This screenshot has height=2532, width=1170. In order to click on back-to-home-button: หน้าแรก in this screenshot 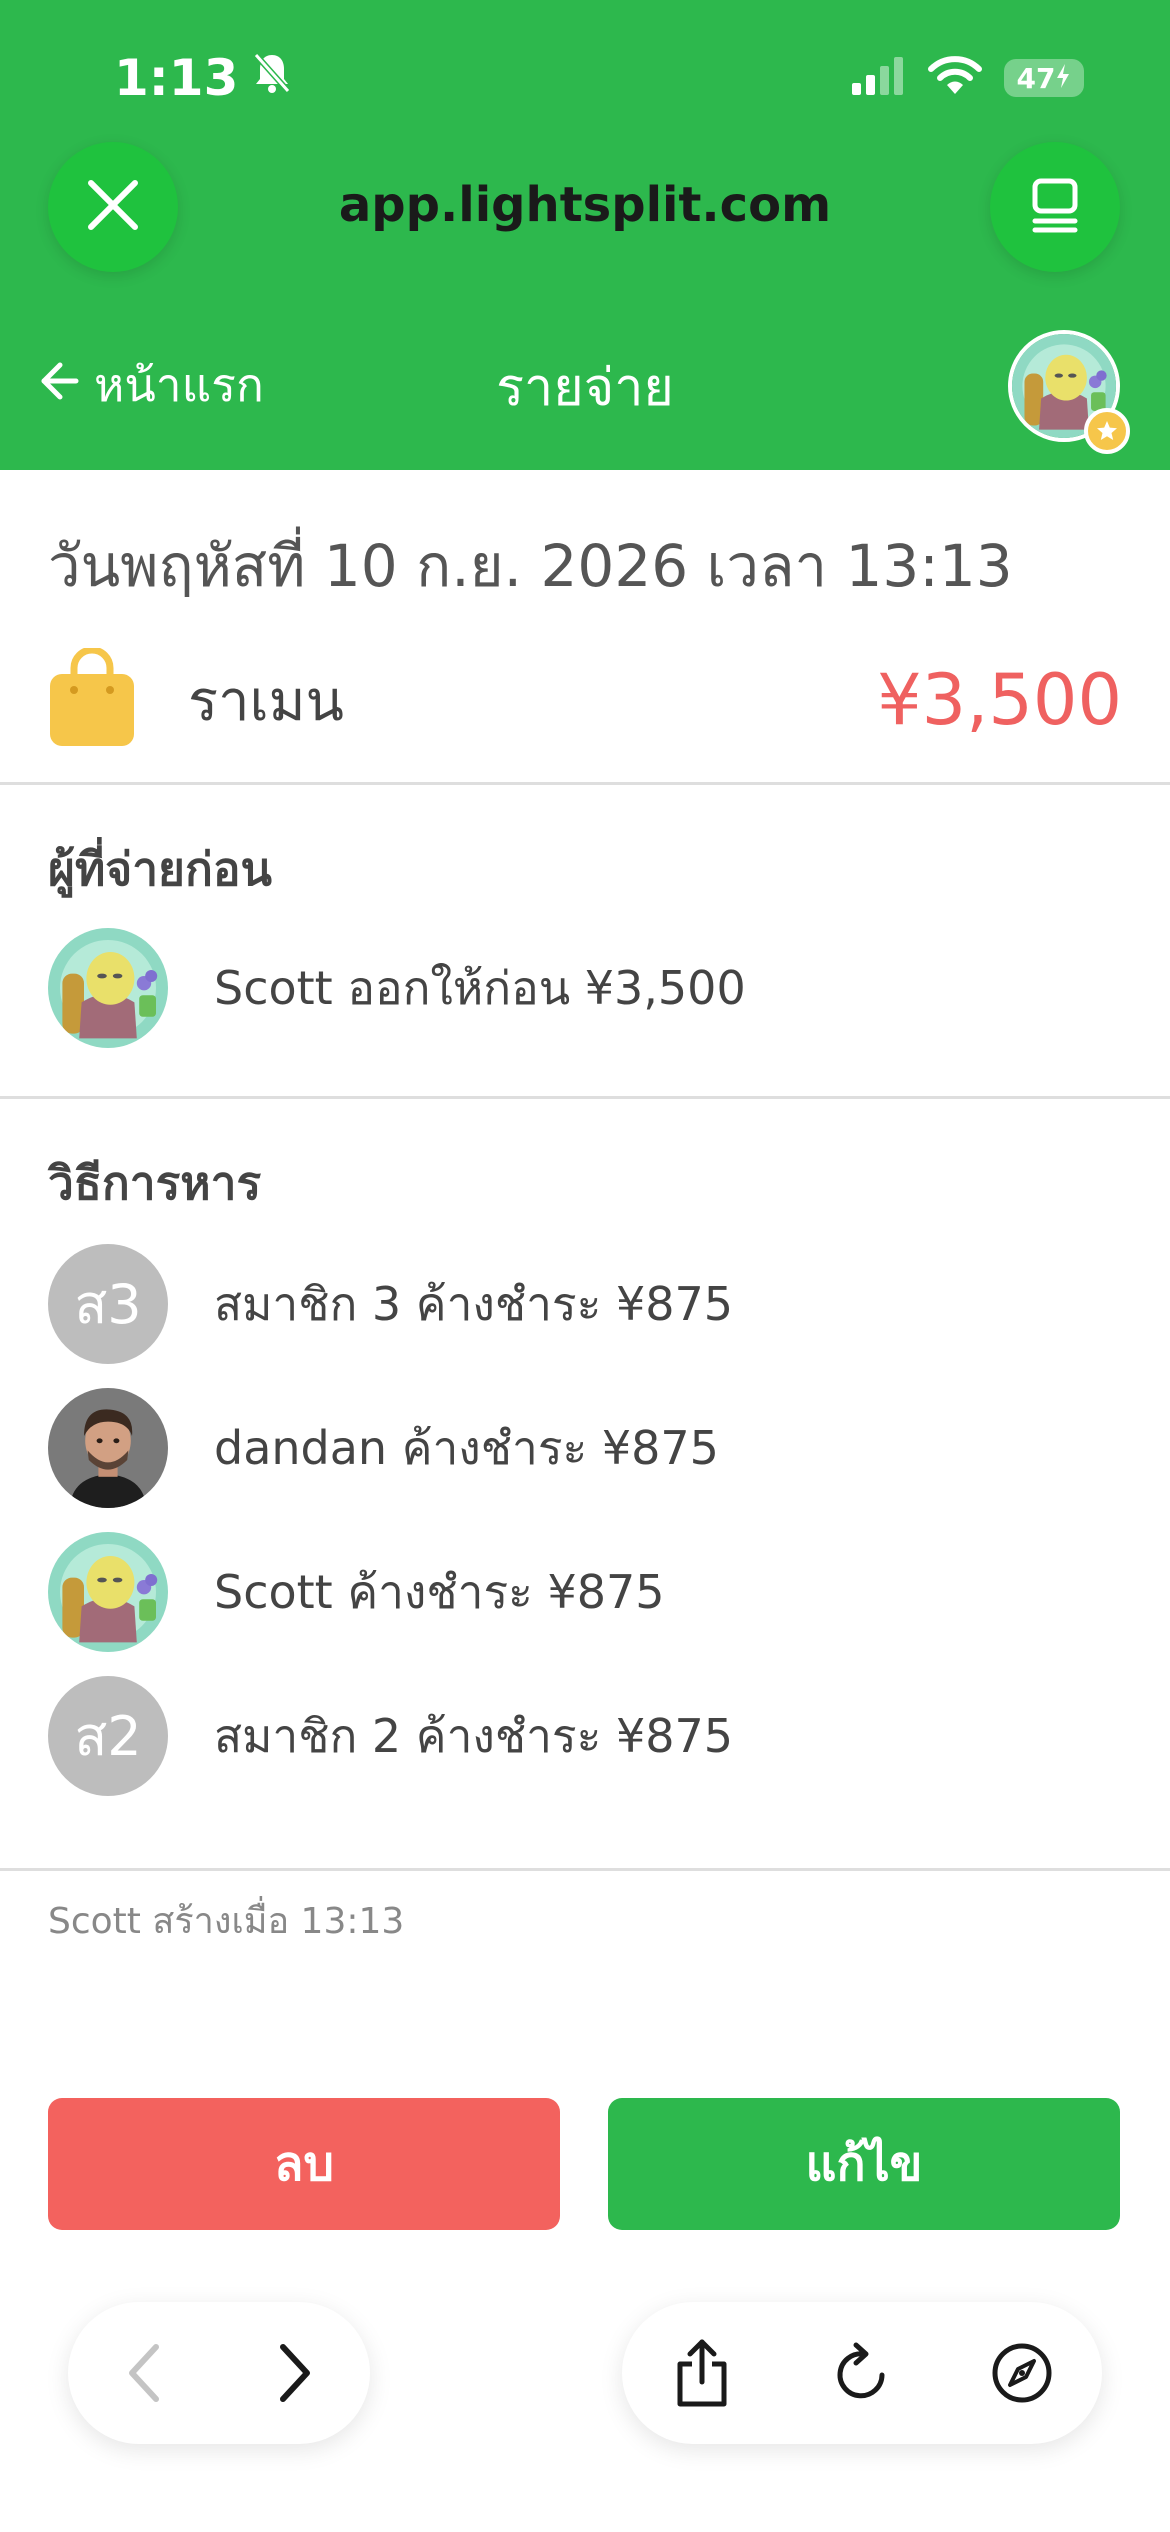, I will do `click(152, 385)`.